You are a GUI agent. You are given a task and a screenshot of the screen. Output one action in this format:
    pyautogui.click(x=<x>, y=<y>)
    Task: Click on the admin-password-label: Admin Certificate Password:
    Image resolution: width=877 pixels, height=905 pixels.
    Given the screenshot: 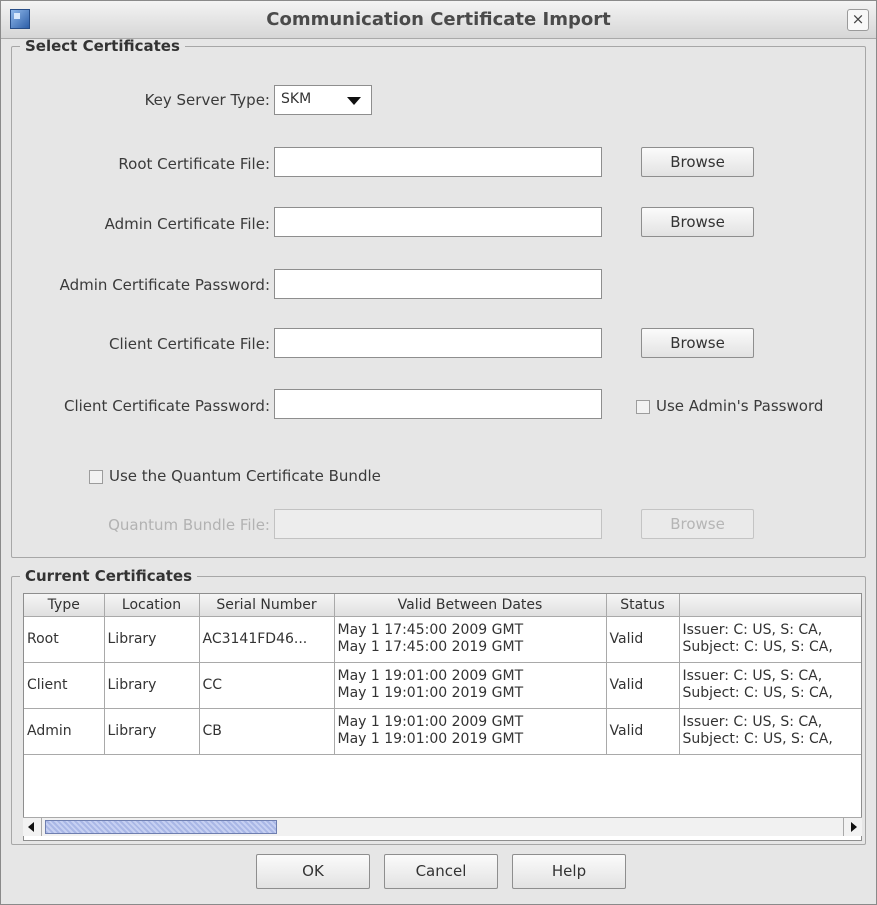 What is the action you would take?
    pyautogui.click(x=164, y=285)
    